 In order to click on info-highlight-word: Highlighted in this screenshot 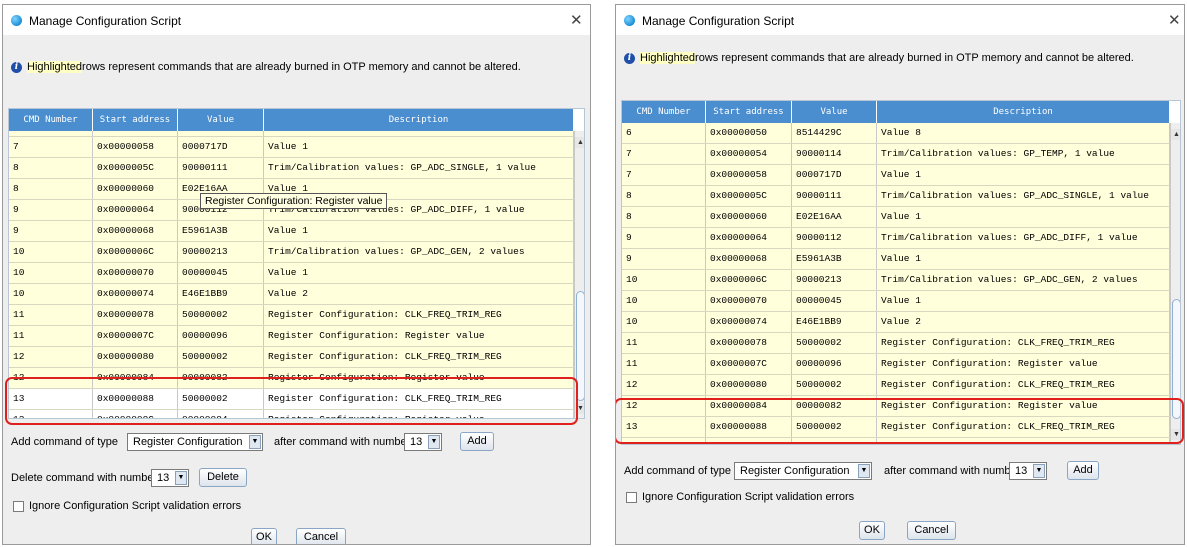, I will do `click(668, 58)`.